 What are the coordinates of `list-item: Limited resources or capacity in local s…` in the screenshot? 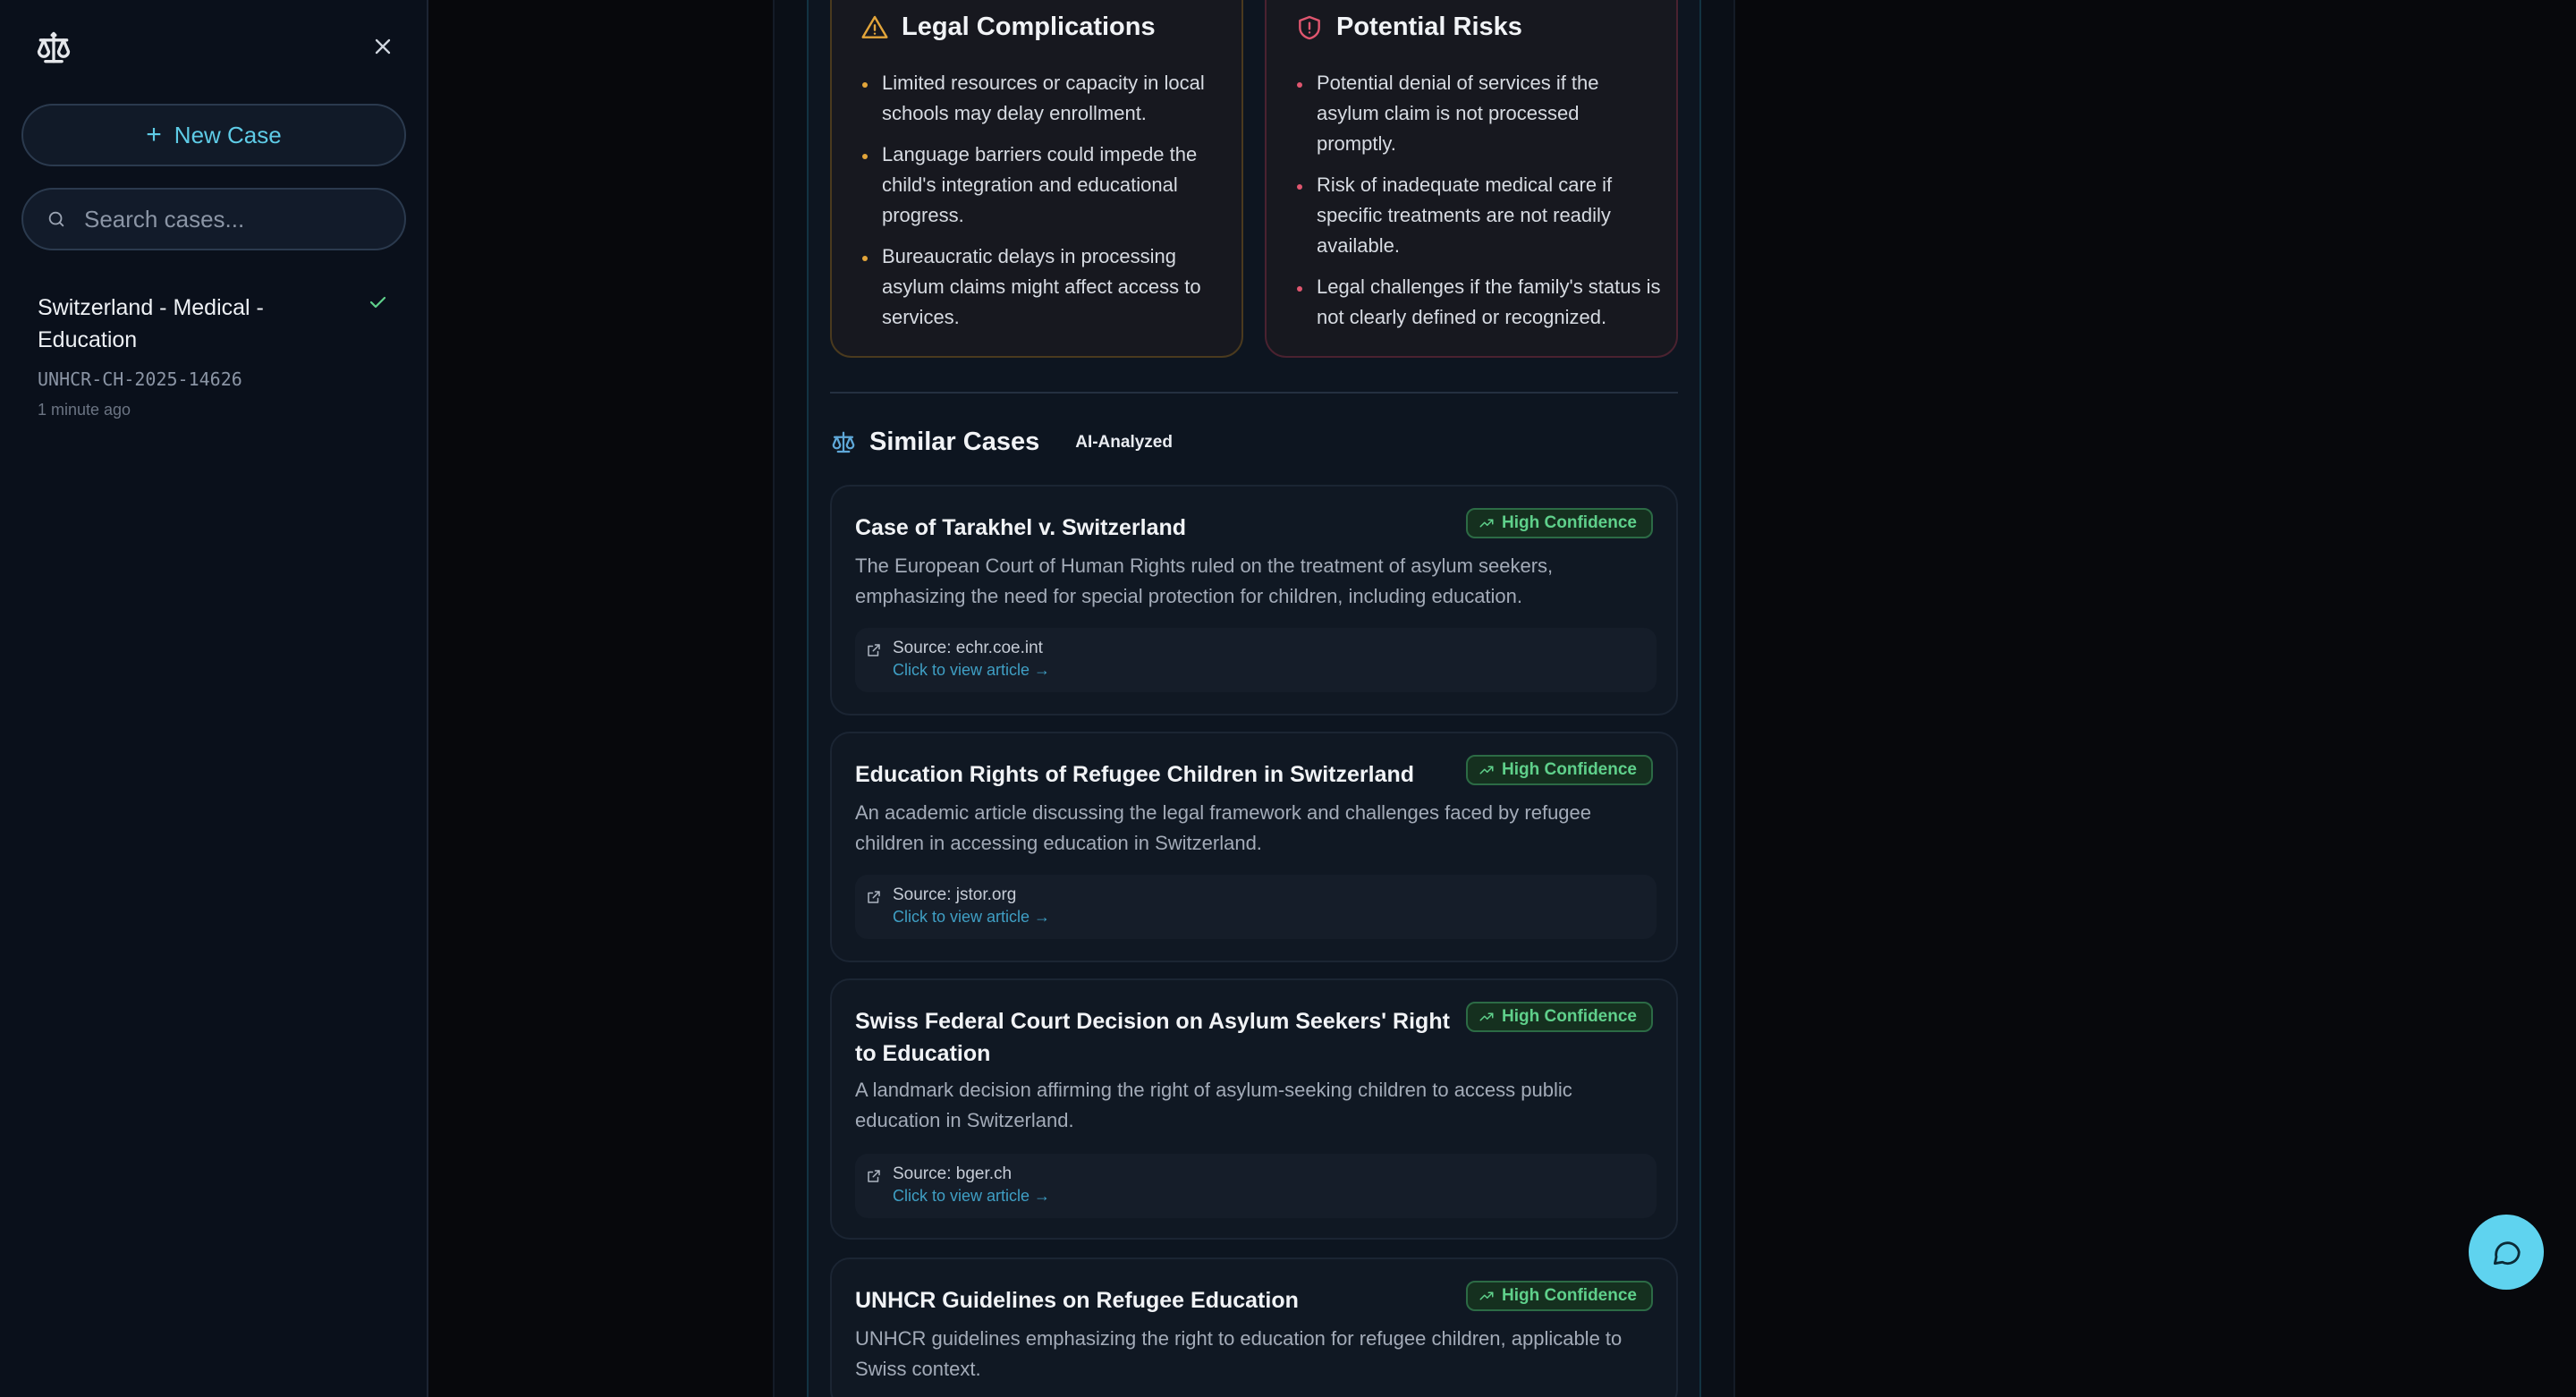 It's located at (1043, 98).